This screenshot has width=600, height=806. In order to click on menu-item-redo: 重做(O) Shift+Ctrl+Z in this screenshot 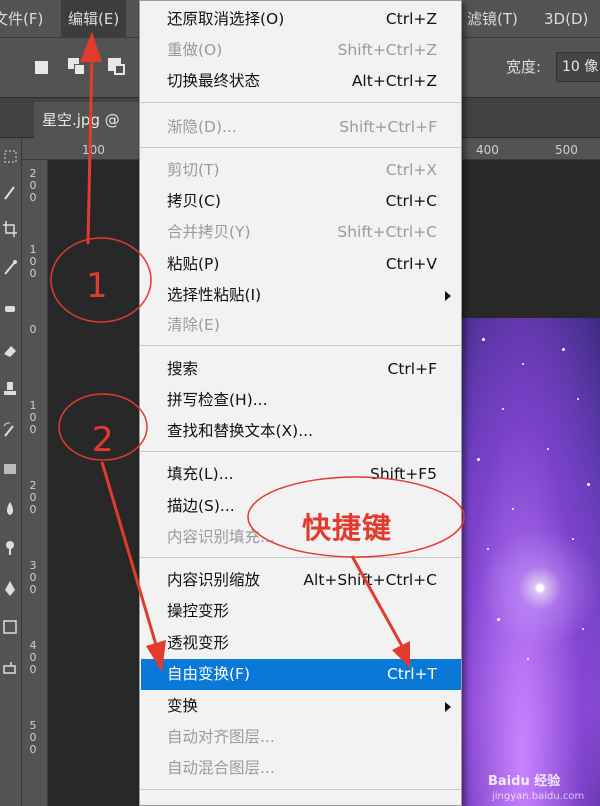, I will do `click(300, 50)`.